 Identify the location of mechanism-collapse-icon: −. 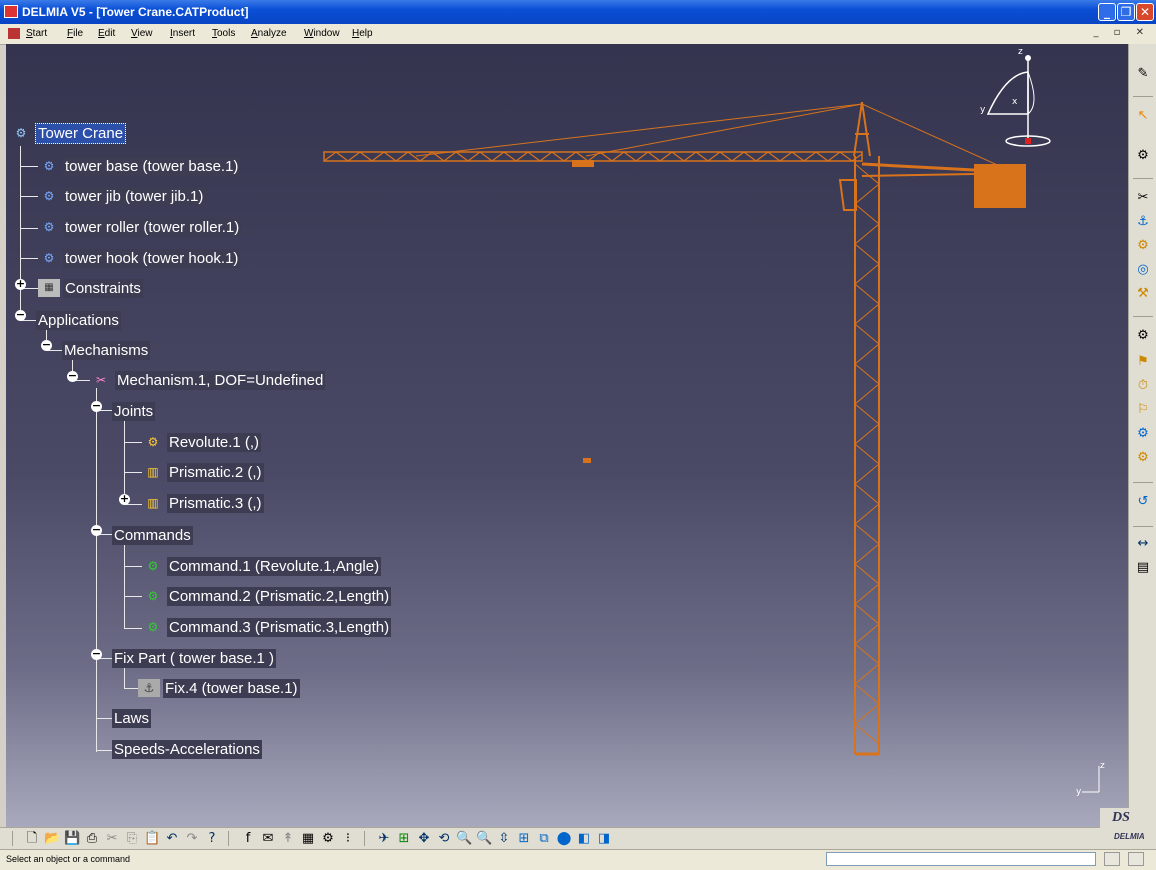
(72, 376).